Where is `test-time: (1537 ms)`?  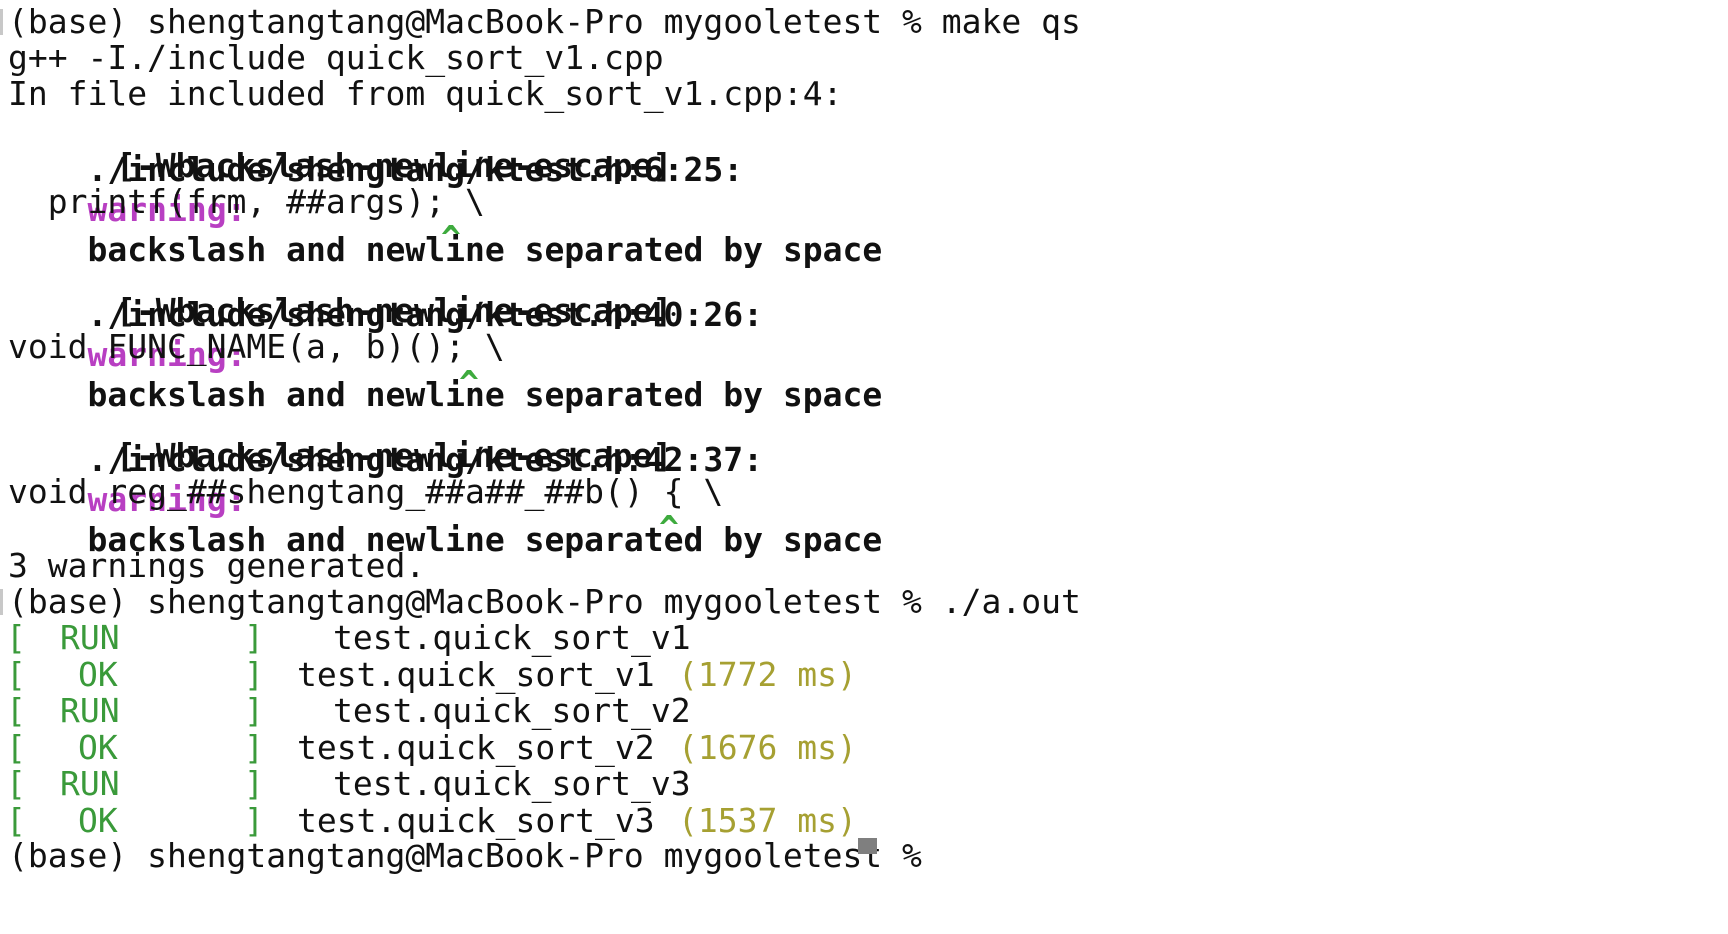
test-time: (1537 ms) is located at coordinates (767, 820).